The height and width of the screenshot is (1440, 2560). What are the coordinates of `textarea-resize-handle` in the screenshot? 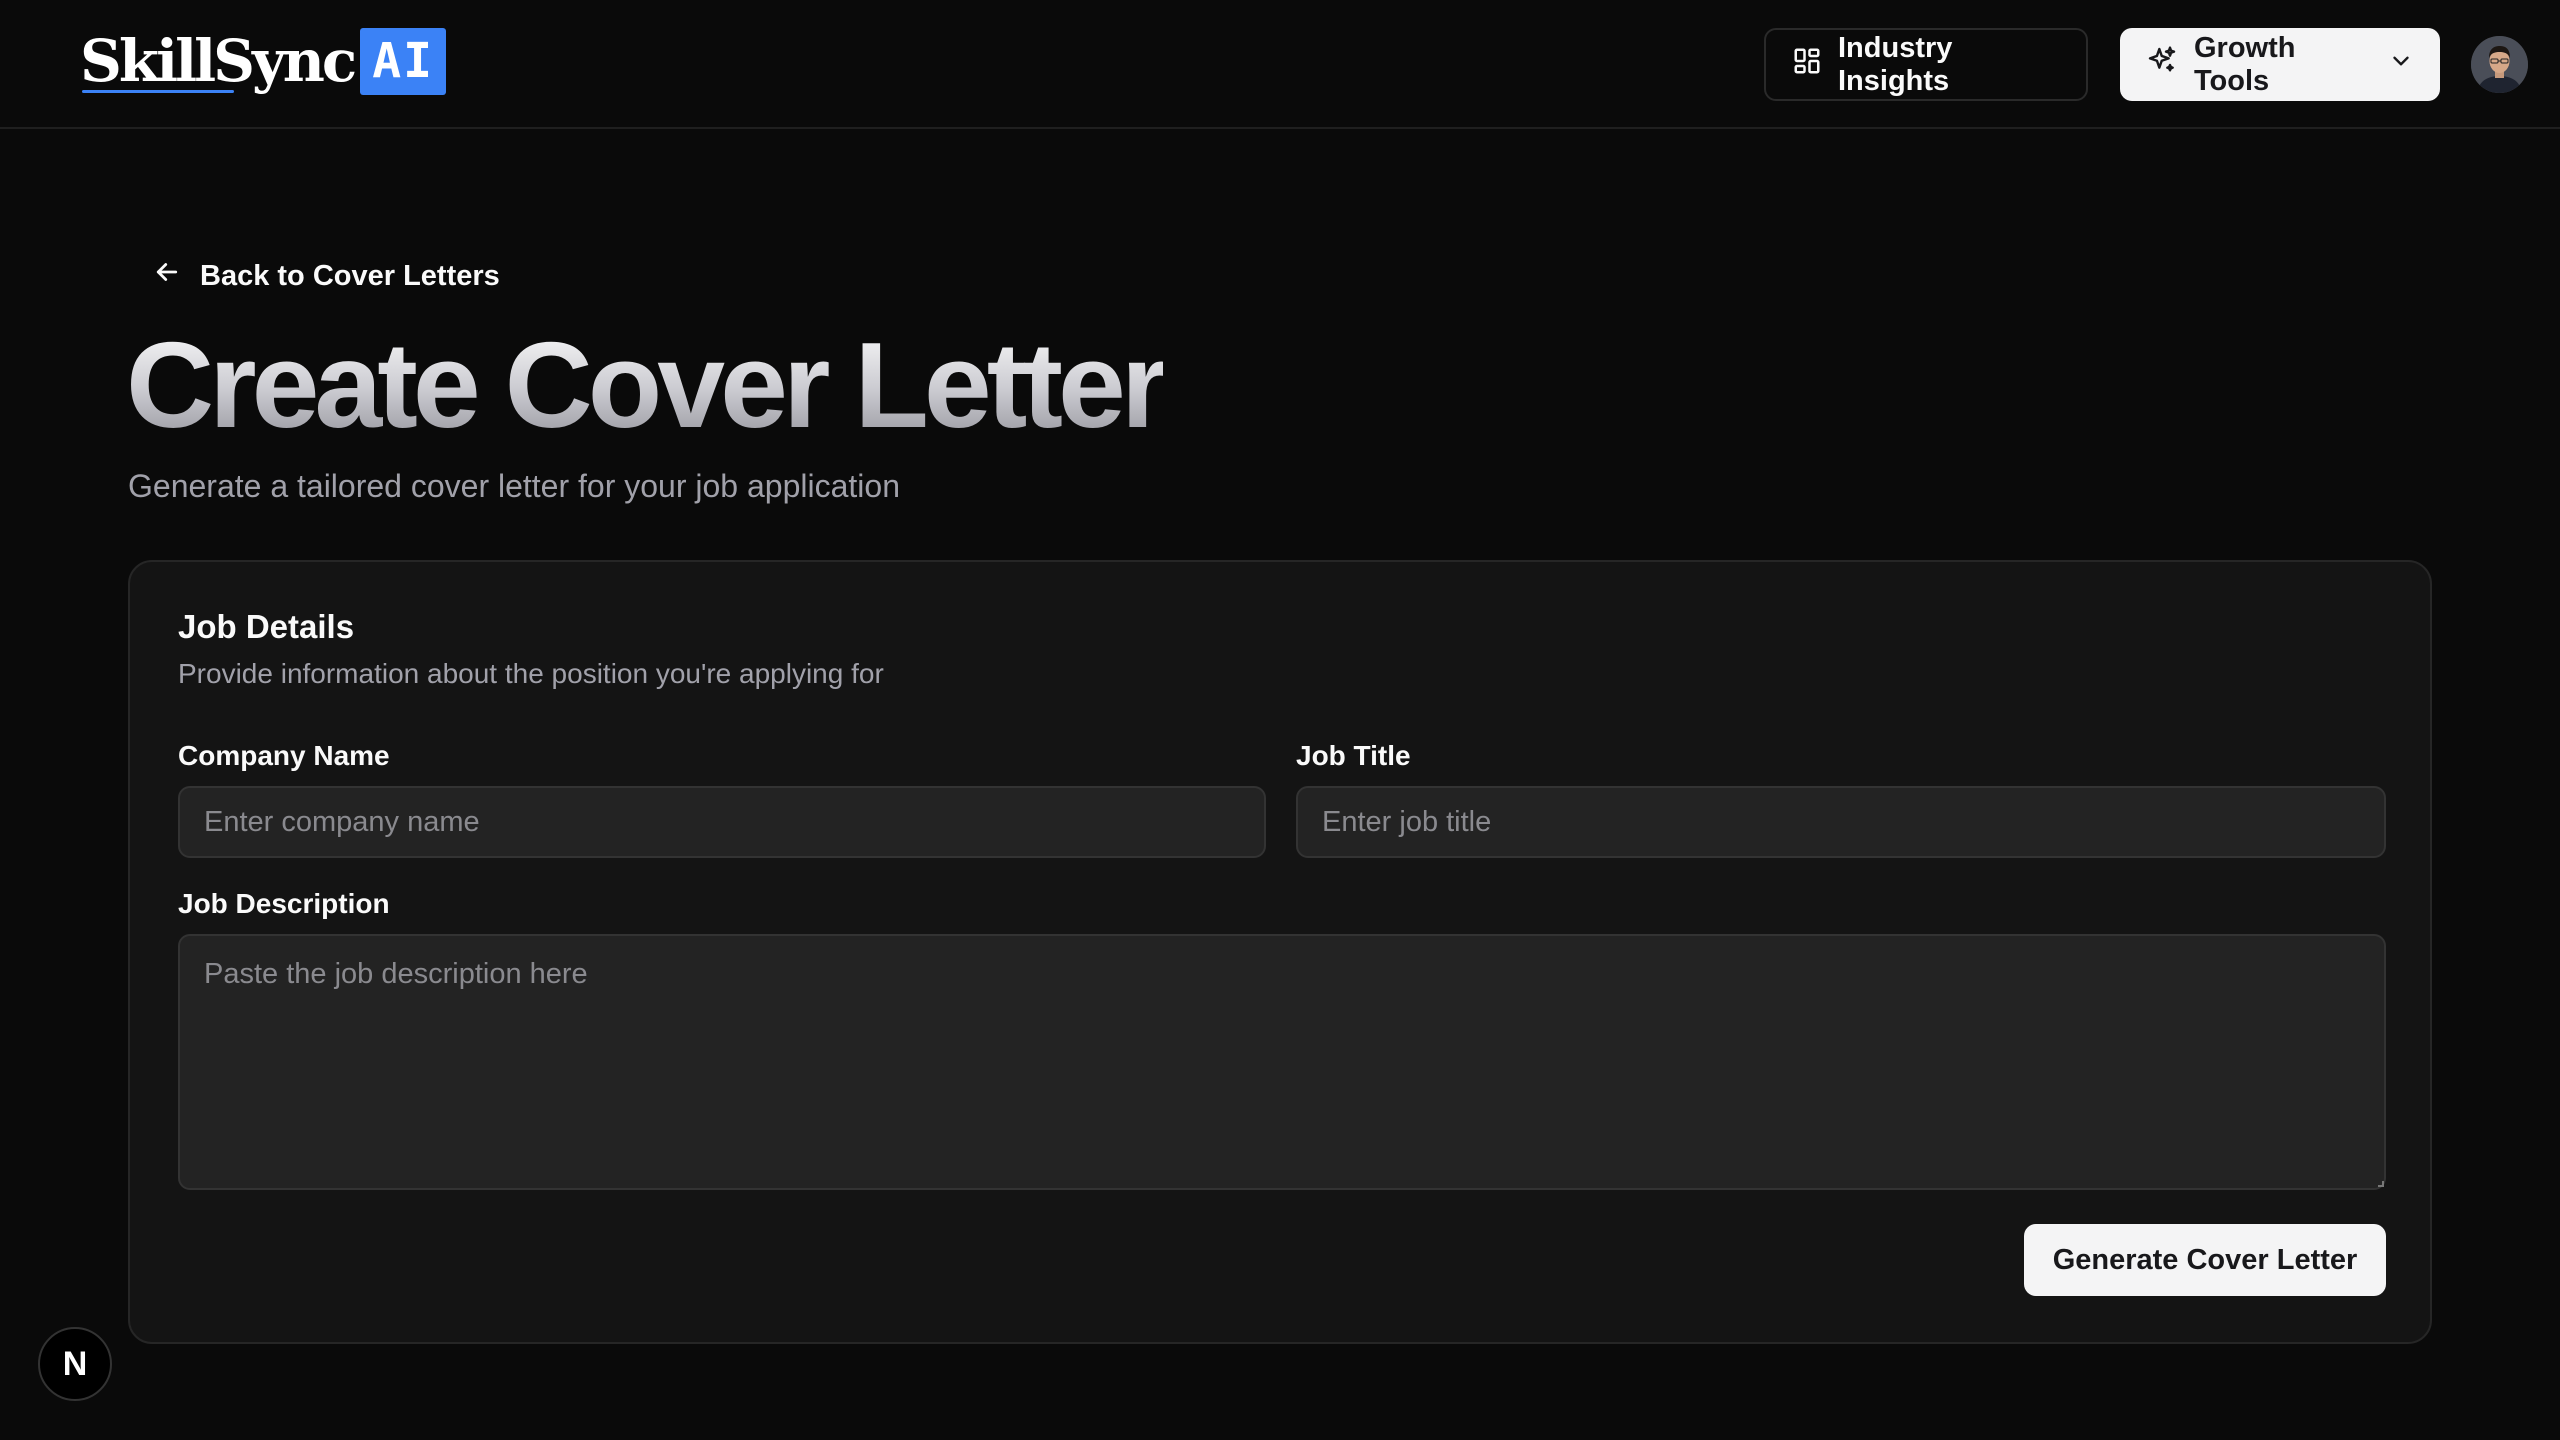 It's located at (2381, 1184).